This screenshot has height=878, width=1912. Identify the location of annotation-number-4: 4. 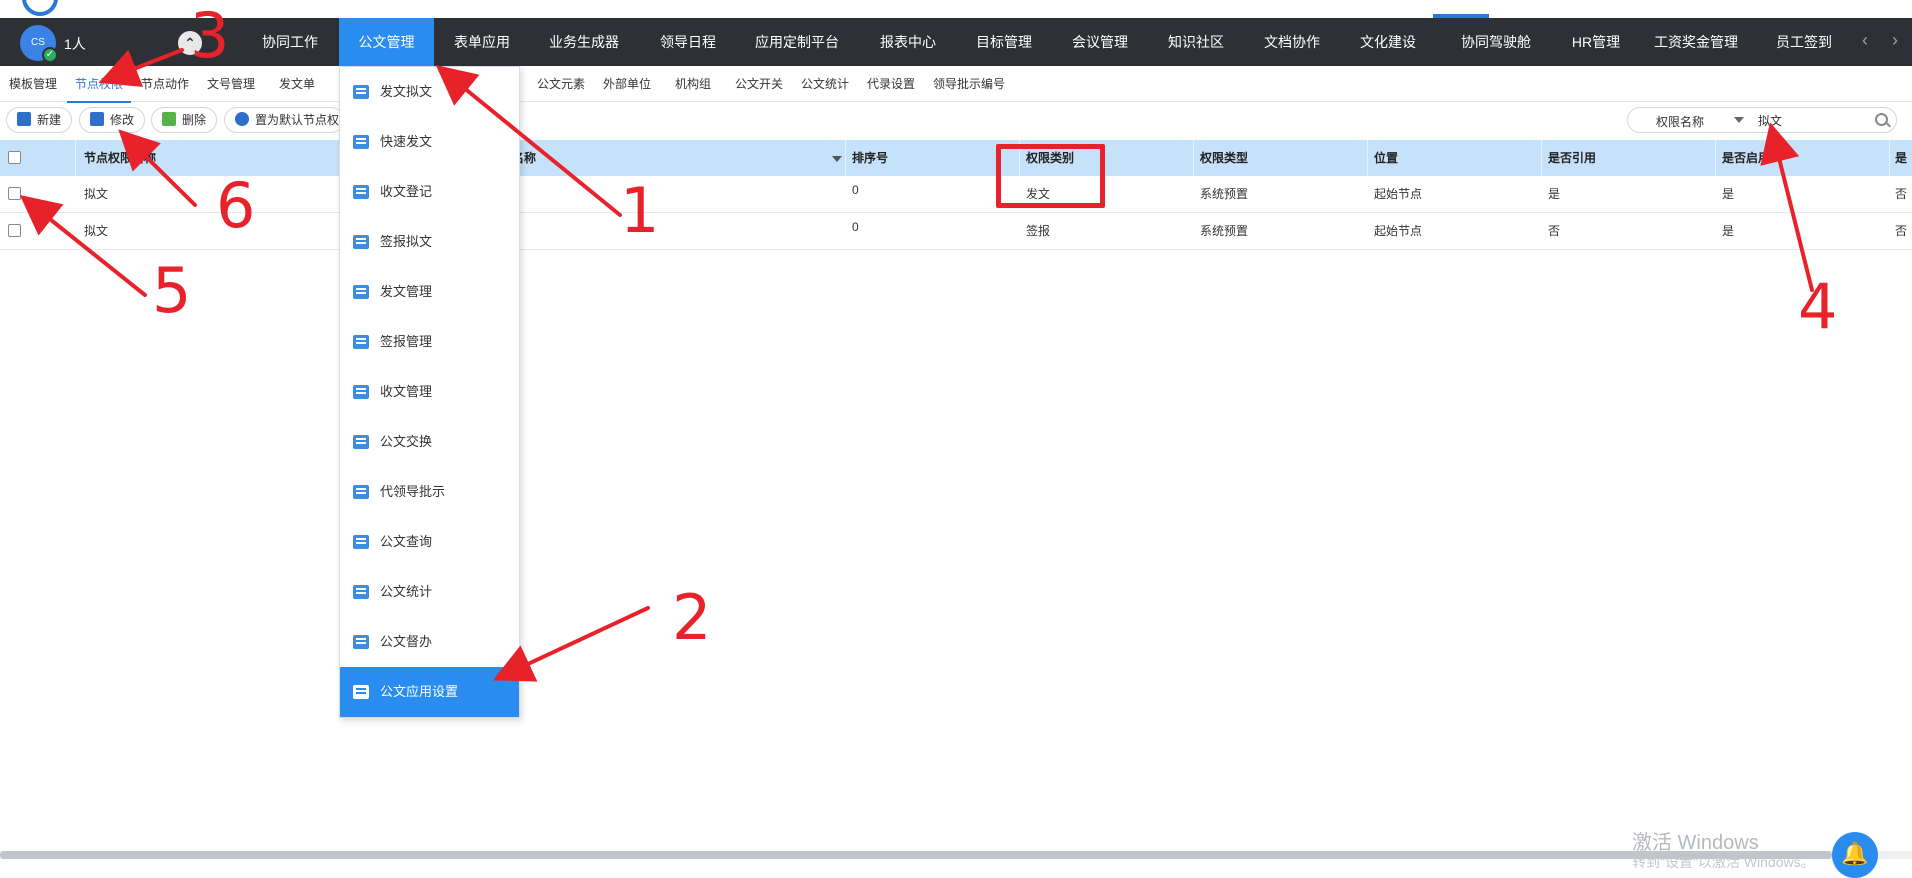
(1818, 306).